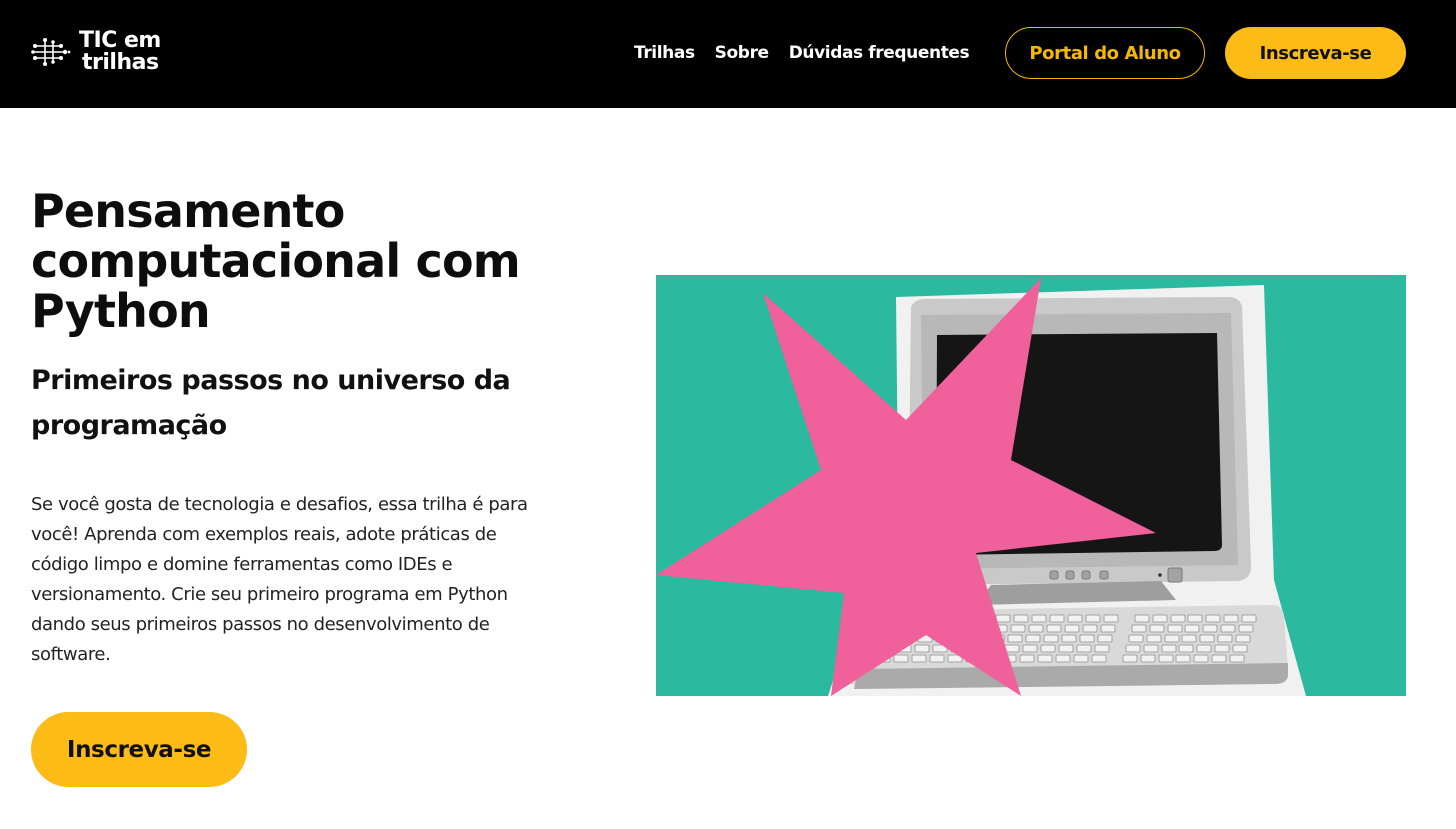 The image size is (1456, 829). What do you see at coordinates (879, 53) in the screenshot?
I see `nav-link-duvidas-frequentes: Dúvidas frequentes` at bounding box center [879, 53].